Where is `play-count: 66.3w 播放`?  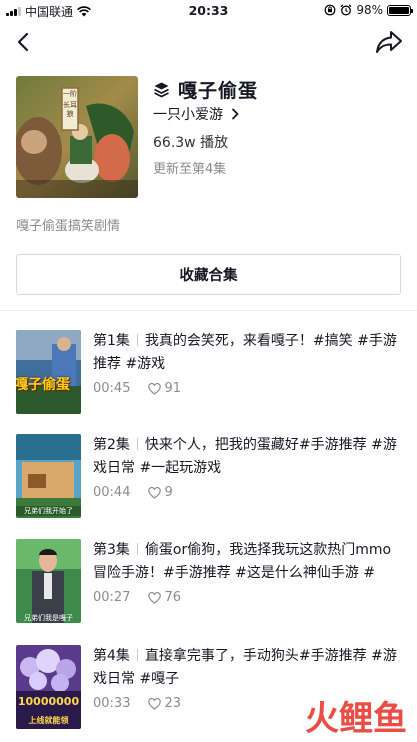 play-count: 66.3w 播放 is located at coordinates (191, 143).